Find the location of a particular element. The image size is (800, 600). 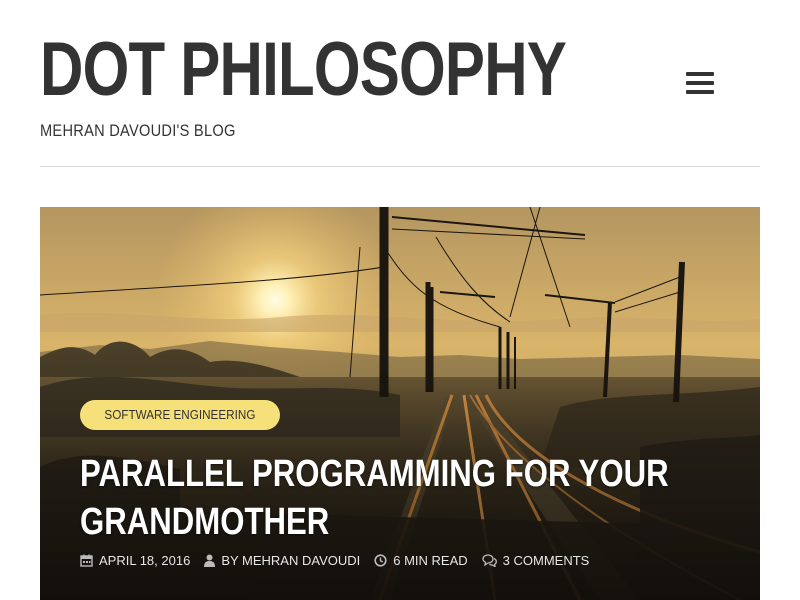

post-author: BY MEHRAN DAVOUDI is located at coordinates (282, 560).